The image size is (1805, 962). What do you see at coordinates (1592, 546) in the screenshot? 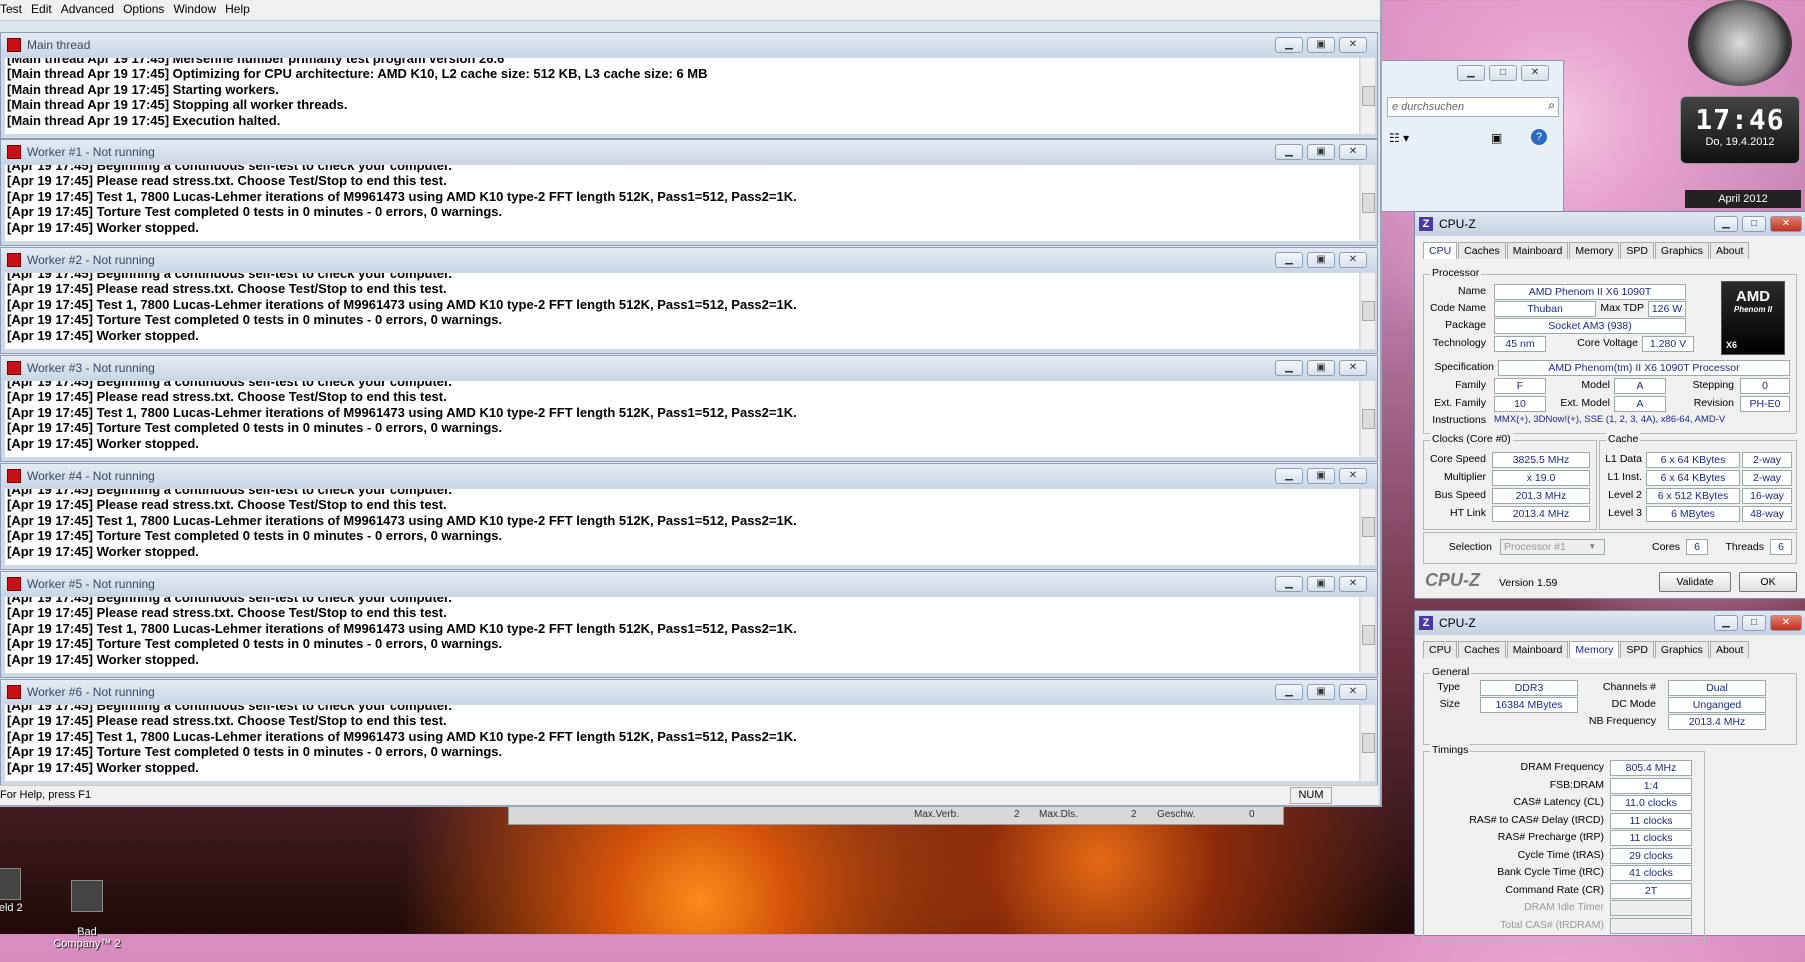
I see `chevron-down-icon: ▾` at bounding box center [1592, 546].